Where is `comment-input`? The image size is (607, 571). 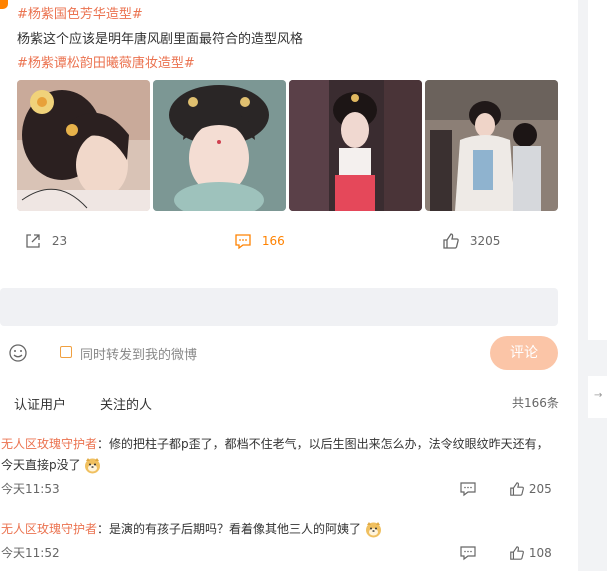
comment-input is located at coordinates (279, 307).